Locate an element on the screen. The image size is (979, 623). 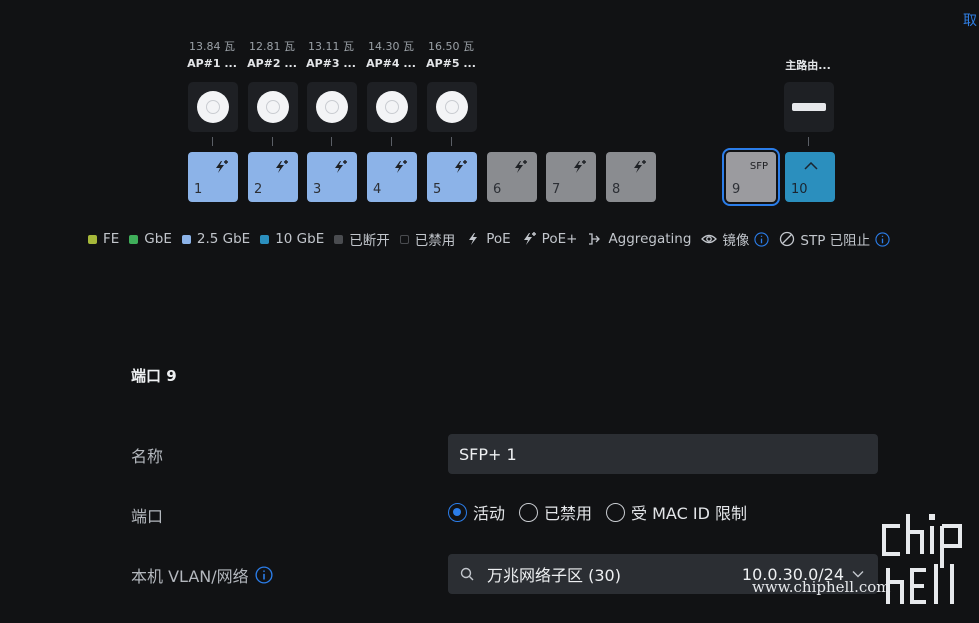
legend-disabled: 已禁用 is located at coordinates (427, 239).